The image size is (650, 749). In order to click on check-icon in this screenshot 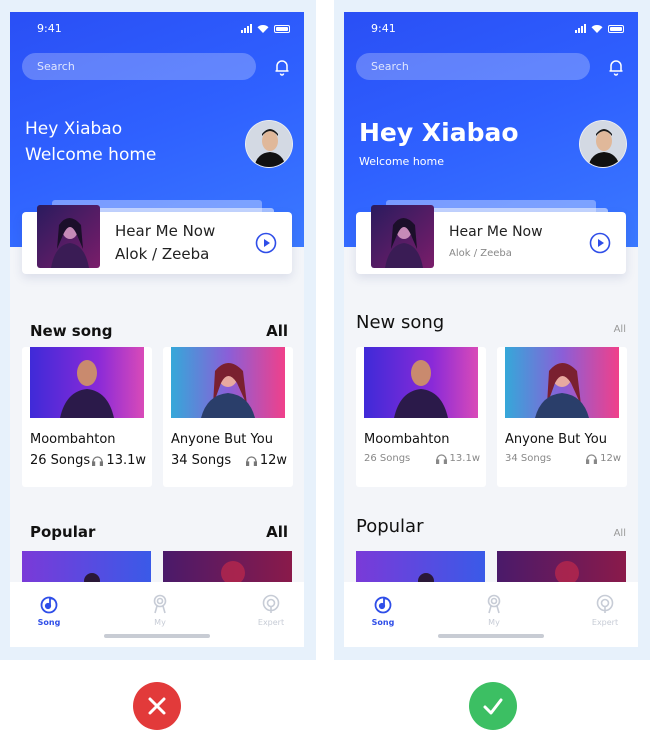, I will do `click(493, 706)`.